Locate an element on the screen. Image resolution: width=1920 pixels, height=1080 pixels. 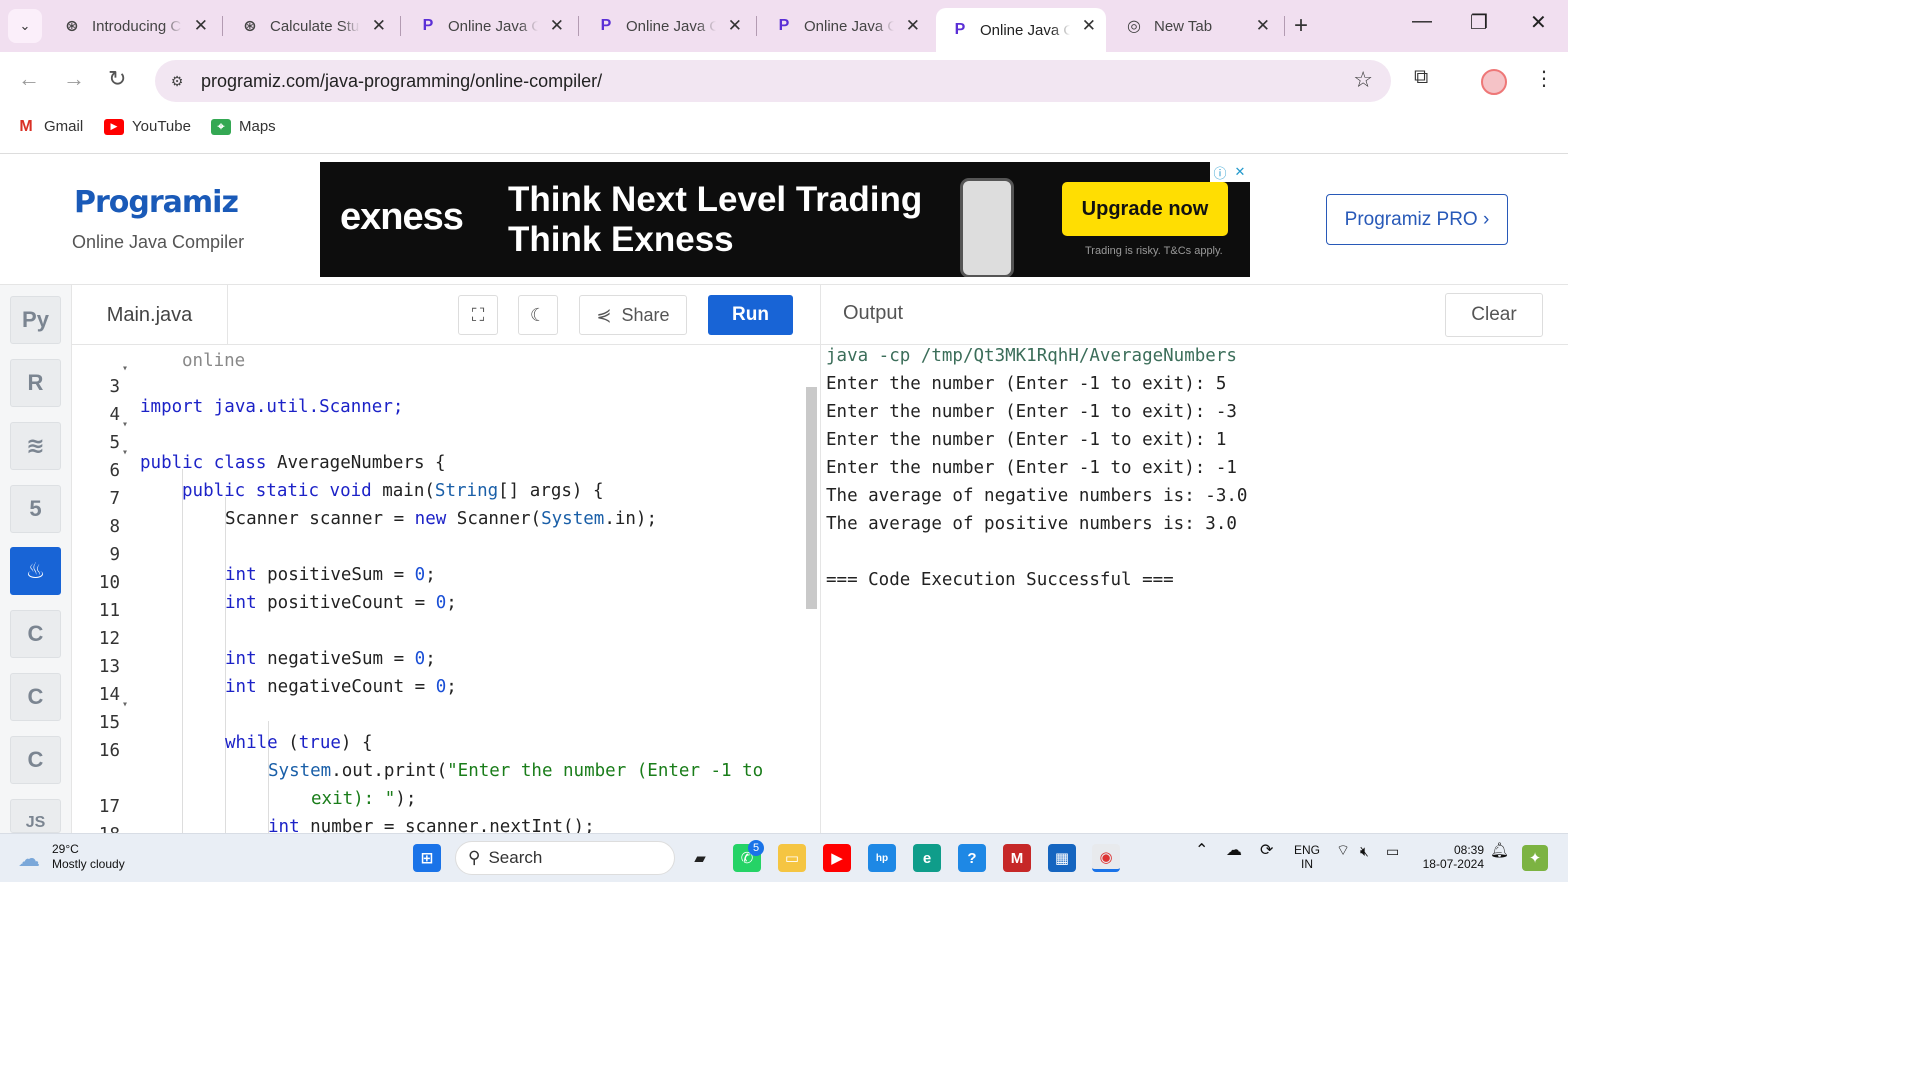
wifi-icon: ⌔ is located at coordinates (1343, 850).